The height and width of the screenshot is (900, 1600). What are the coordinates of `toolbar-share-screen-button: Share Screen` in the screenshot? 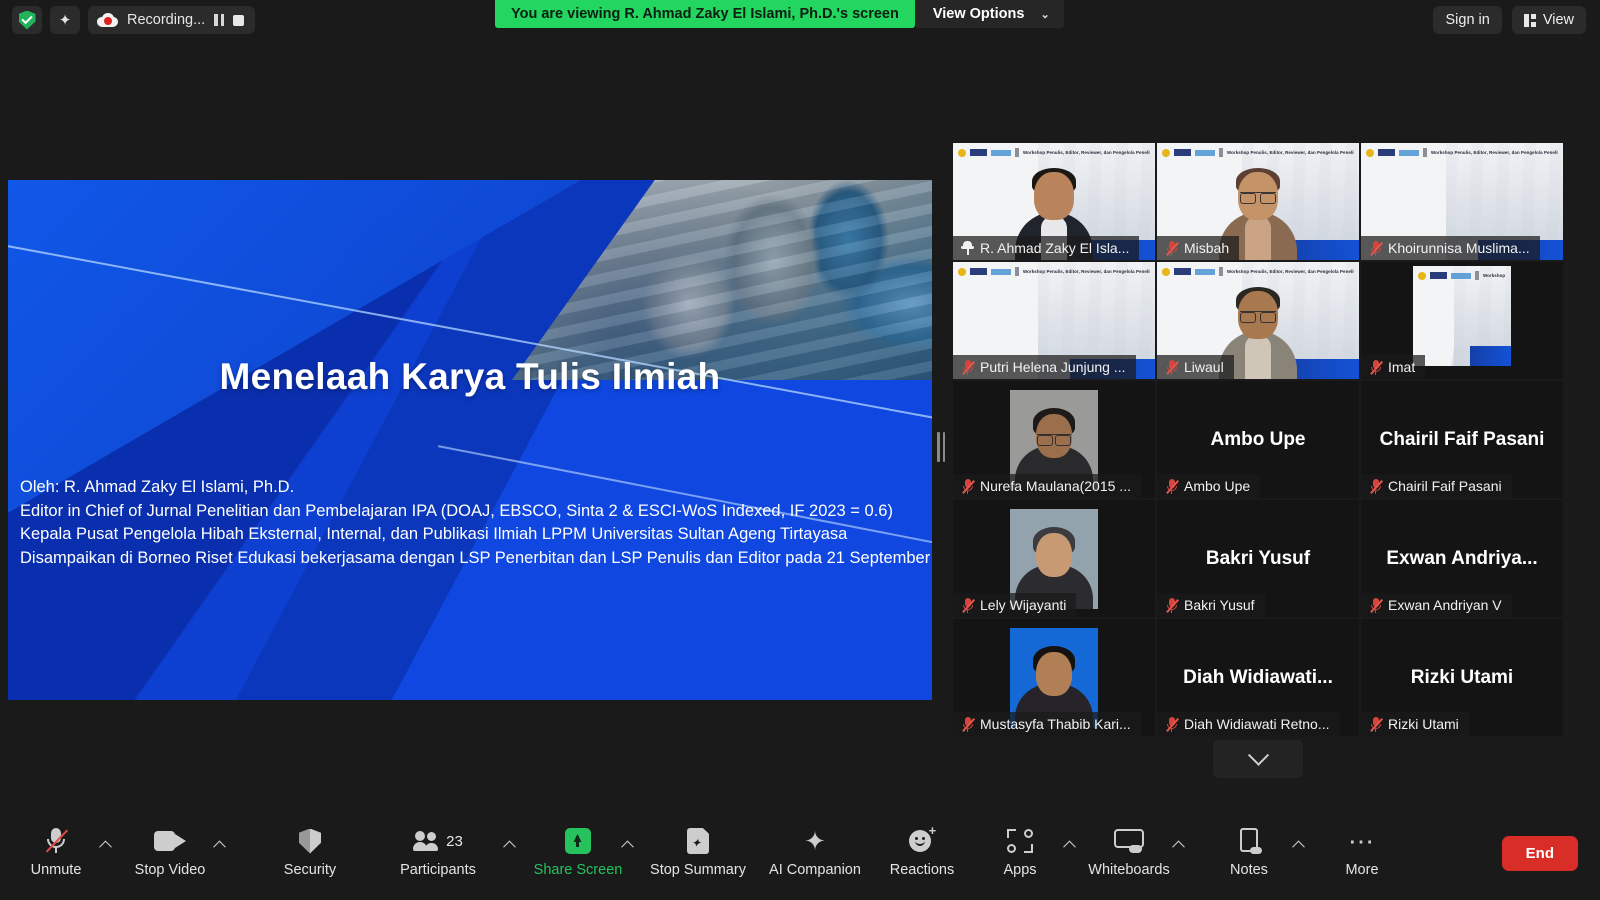 It's located at (578, 852).